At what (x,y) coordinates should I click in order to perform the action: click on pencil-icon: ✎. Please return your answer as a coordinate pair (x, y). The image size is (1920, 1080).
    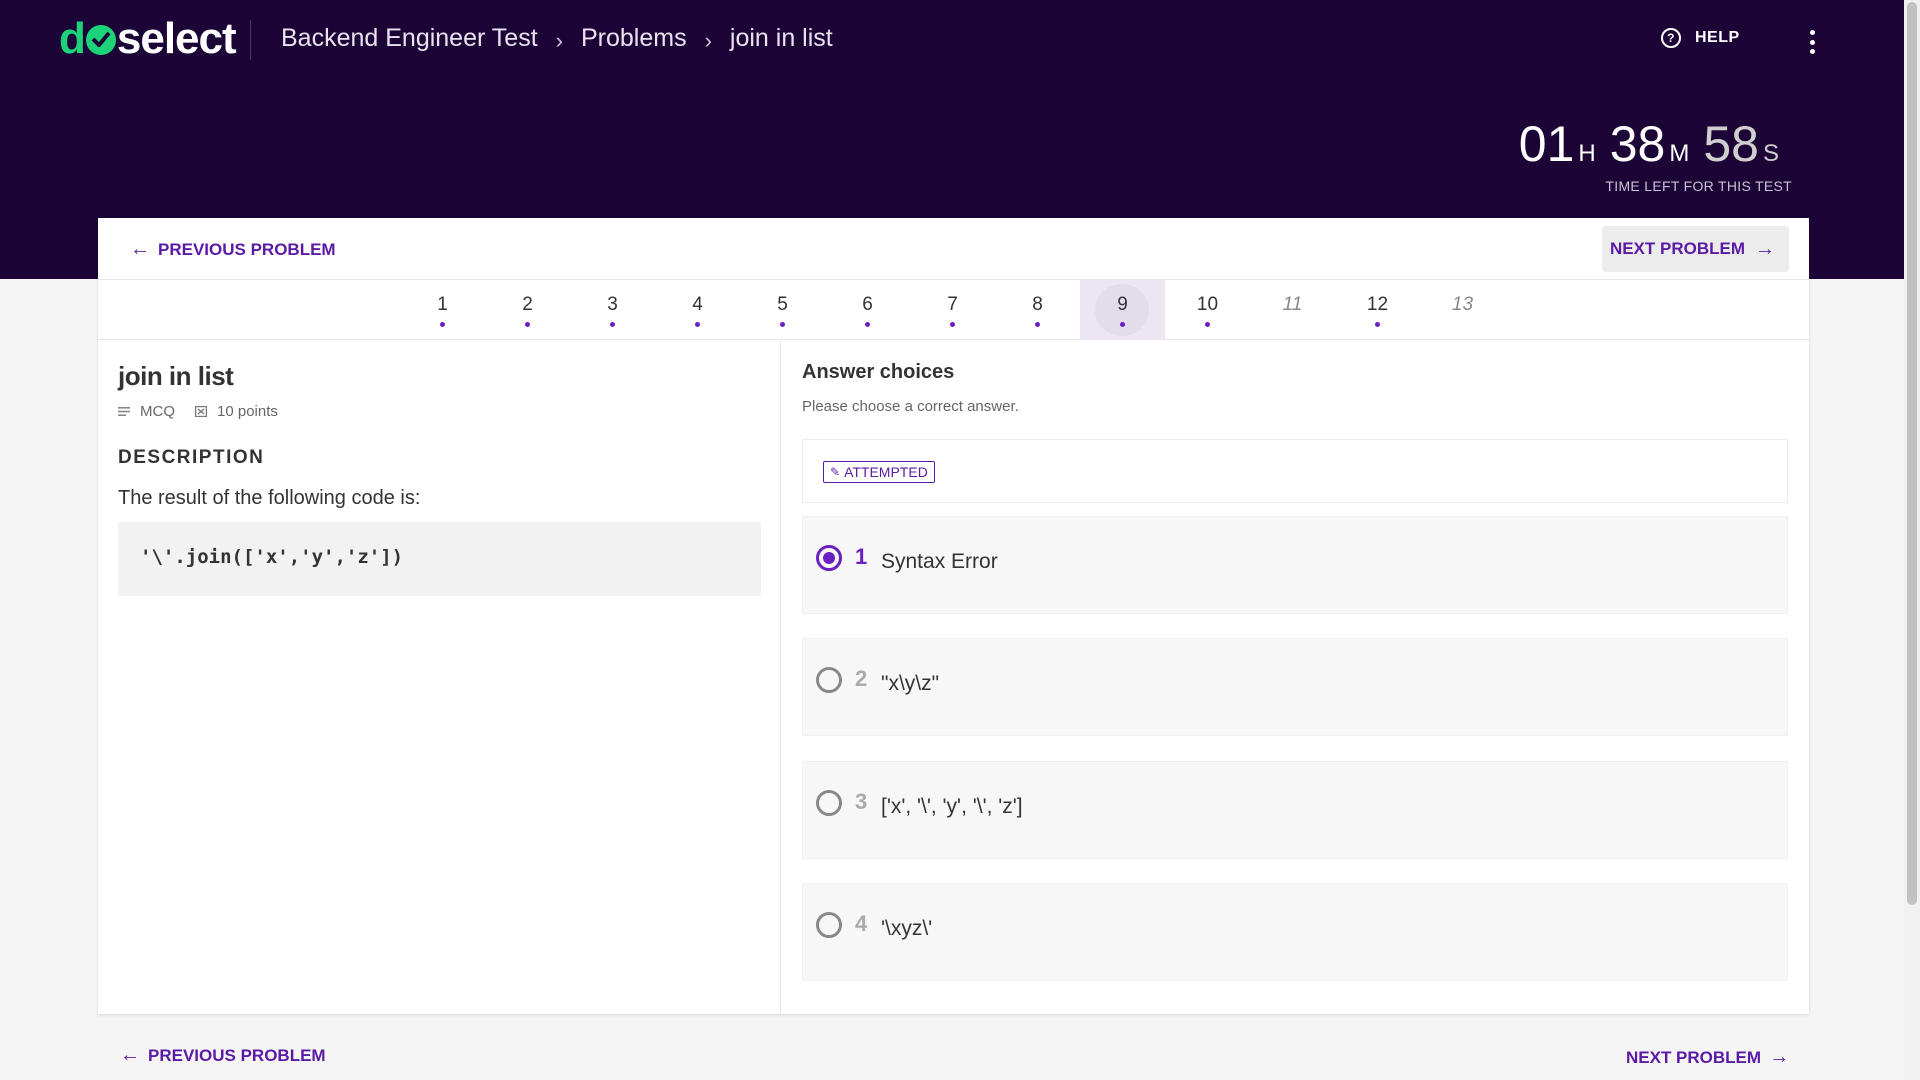
    Looking at the image, I should click on (835, 472).